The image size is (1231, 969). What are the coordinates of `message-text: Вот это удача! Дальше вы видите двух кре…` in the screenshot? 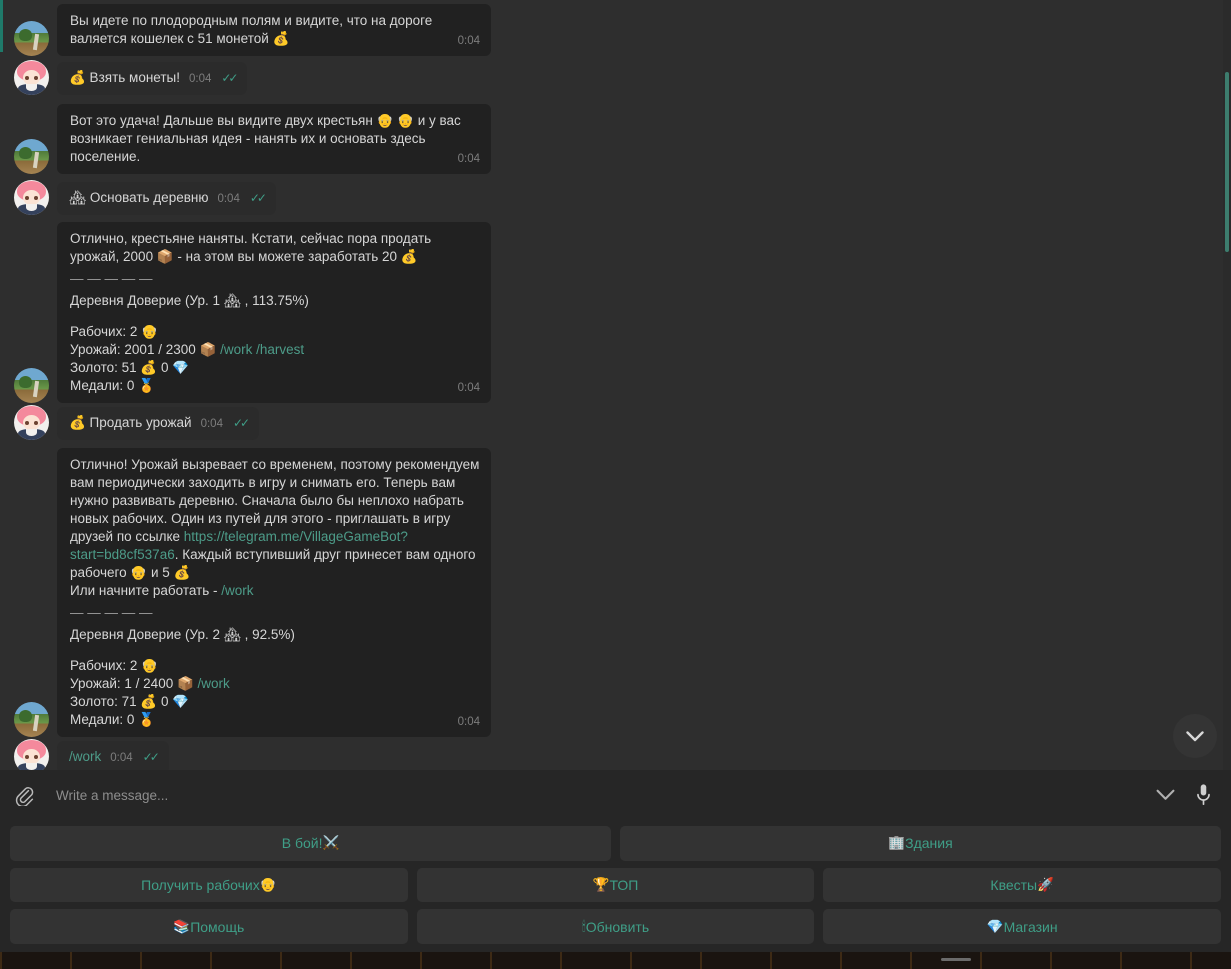 It's located at (267, 138).